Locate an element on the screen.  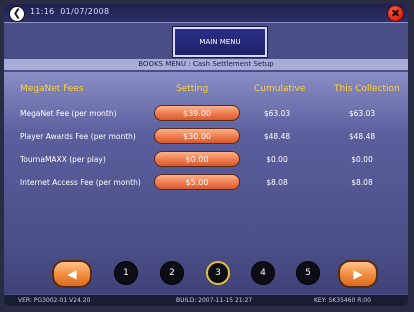
page-button-2: 2 is located at coordinates (172, 273).